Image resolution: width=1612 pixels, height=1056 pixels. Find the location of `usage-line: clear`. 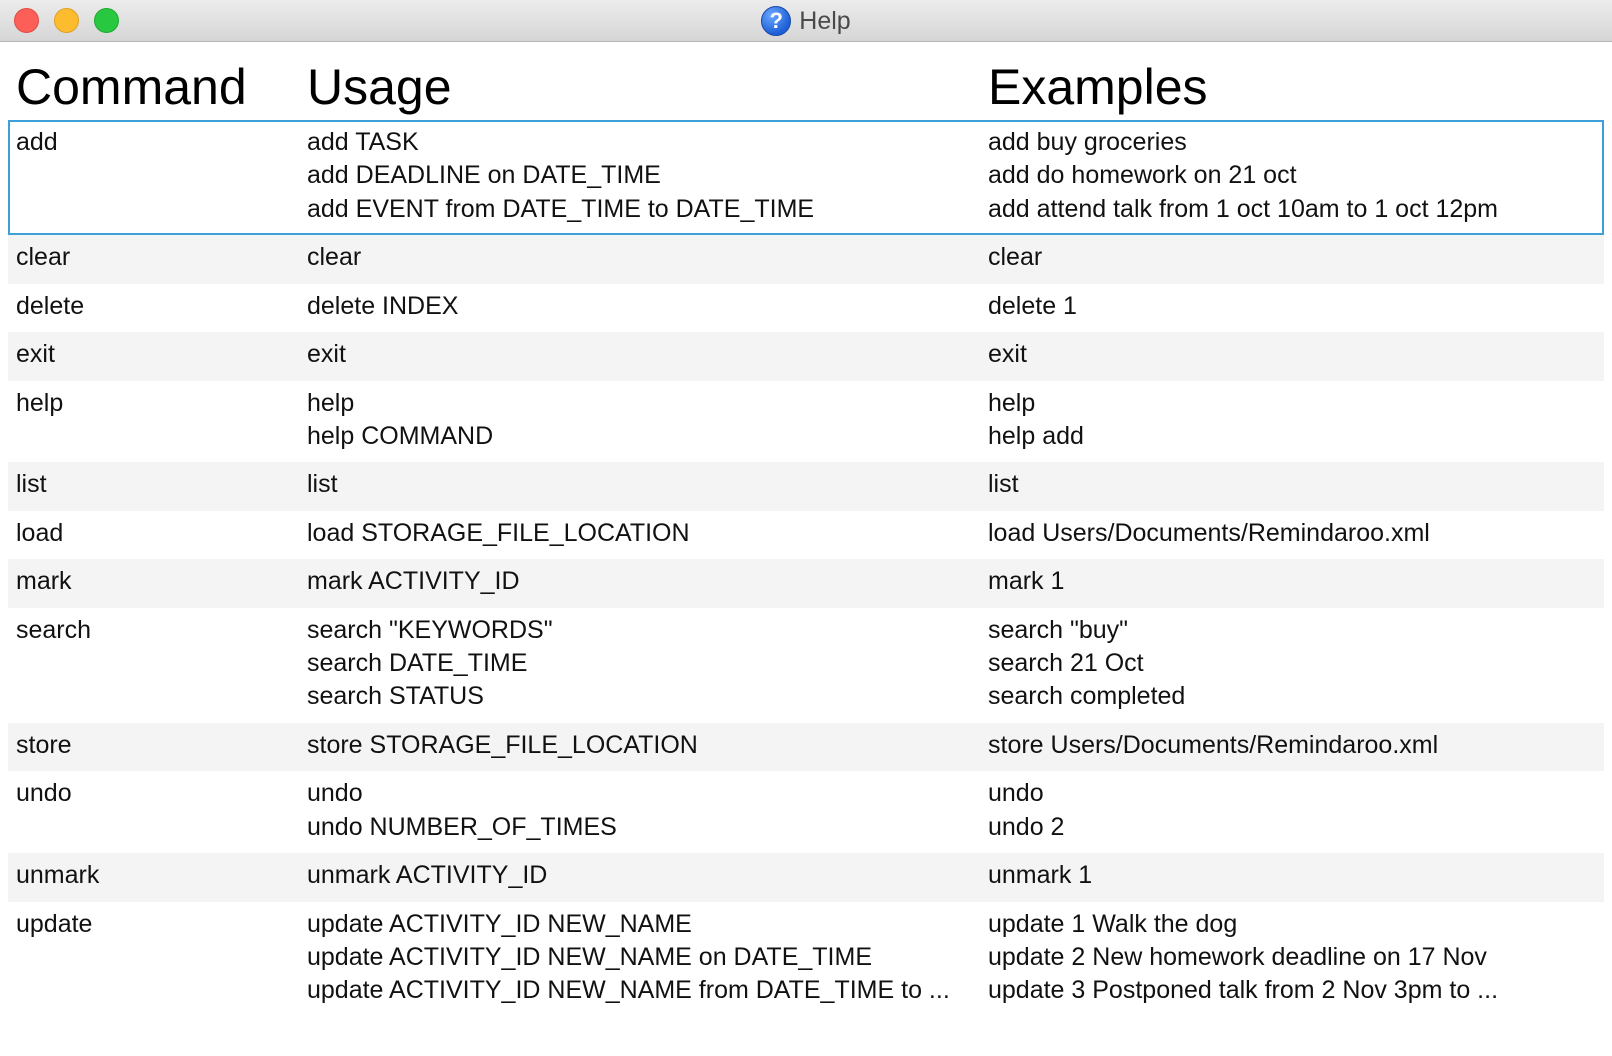

usage-line: clear is located at coordinates (334, 257).